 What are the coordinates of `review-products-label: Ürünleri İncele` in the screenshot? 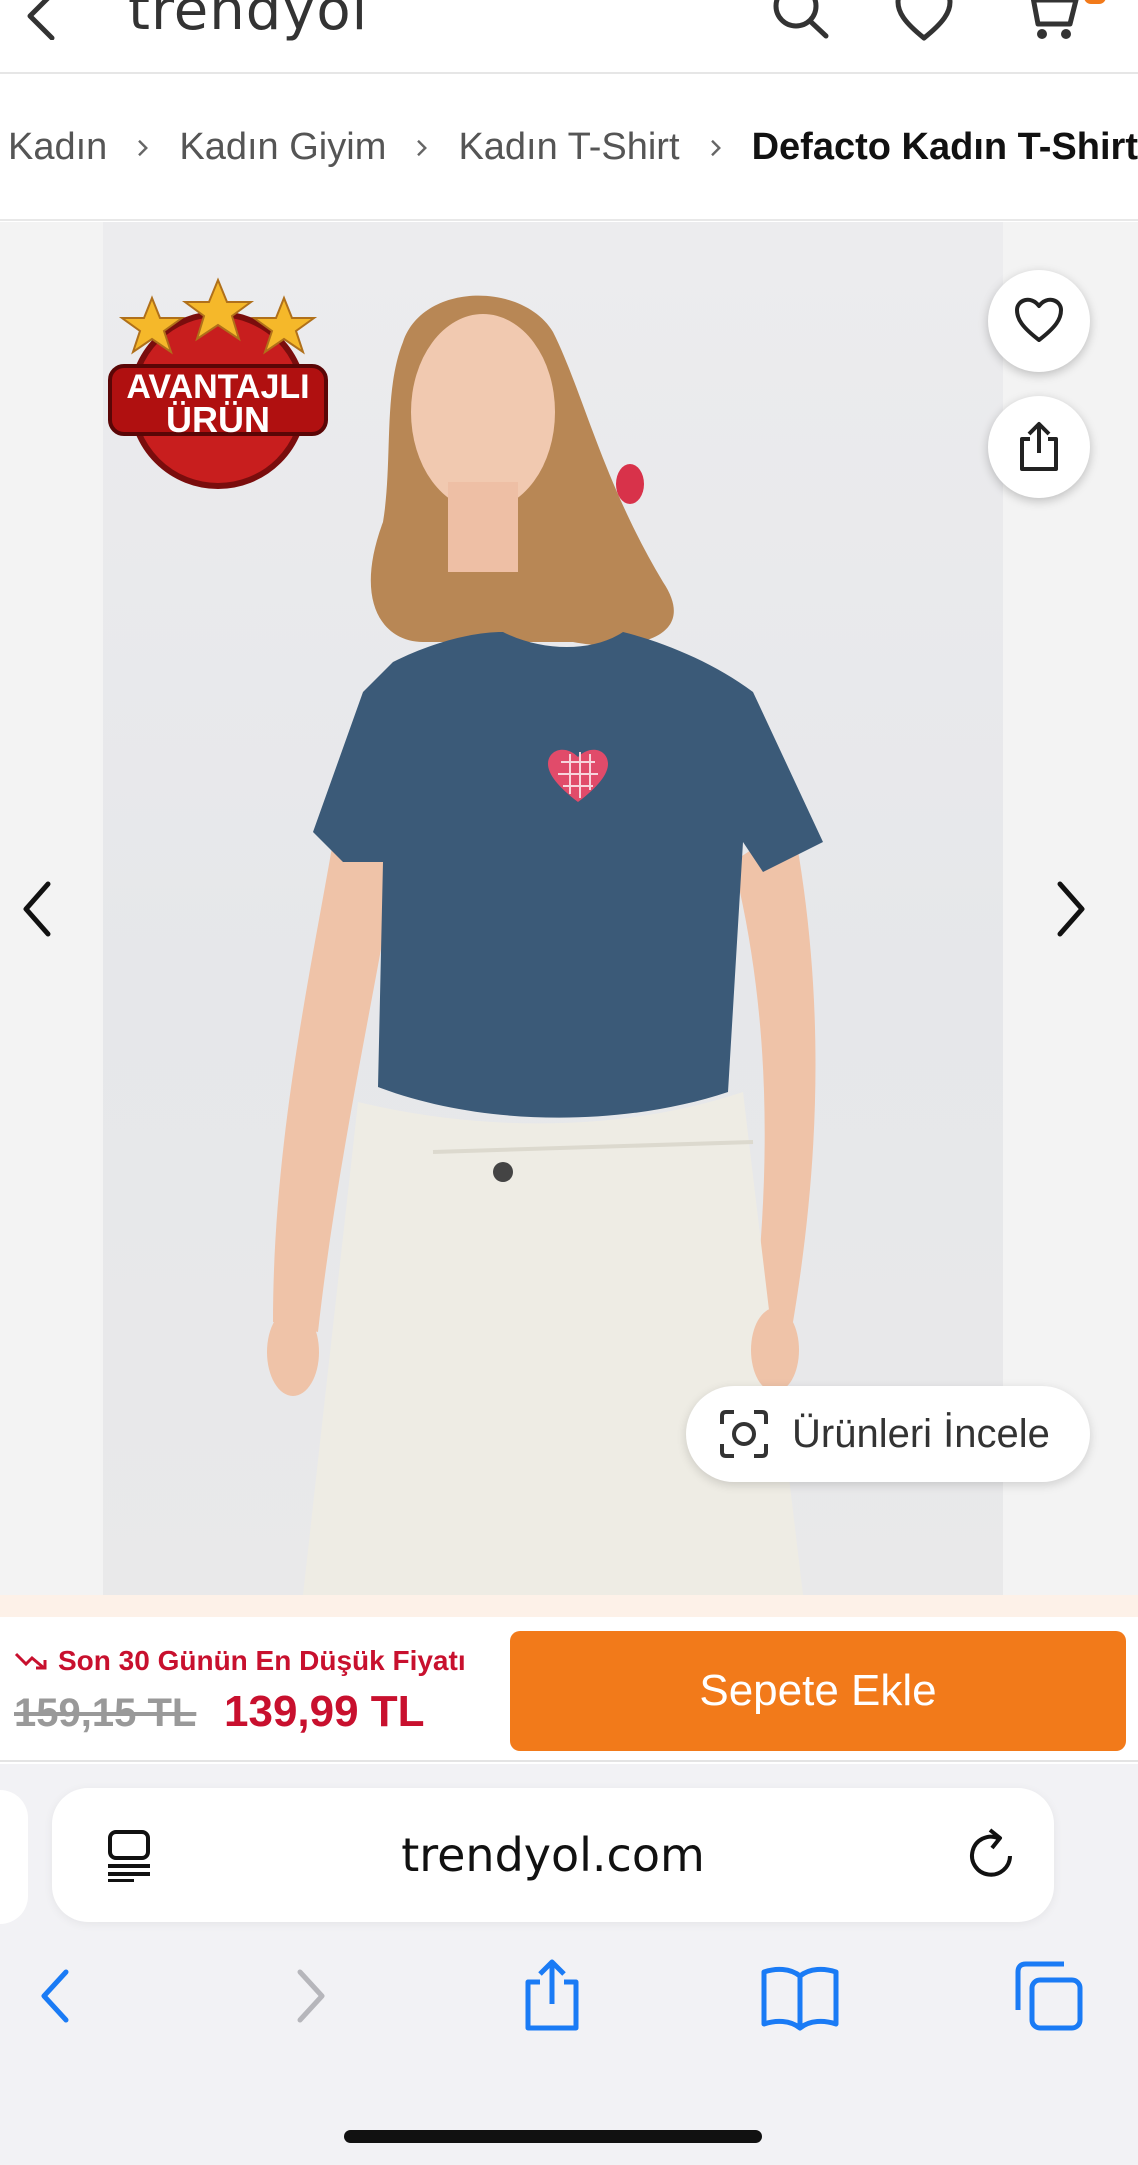 It's located at (921, 1433).